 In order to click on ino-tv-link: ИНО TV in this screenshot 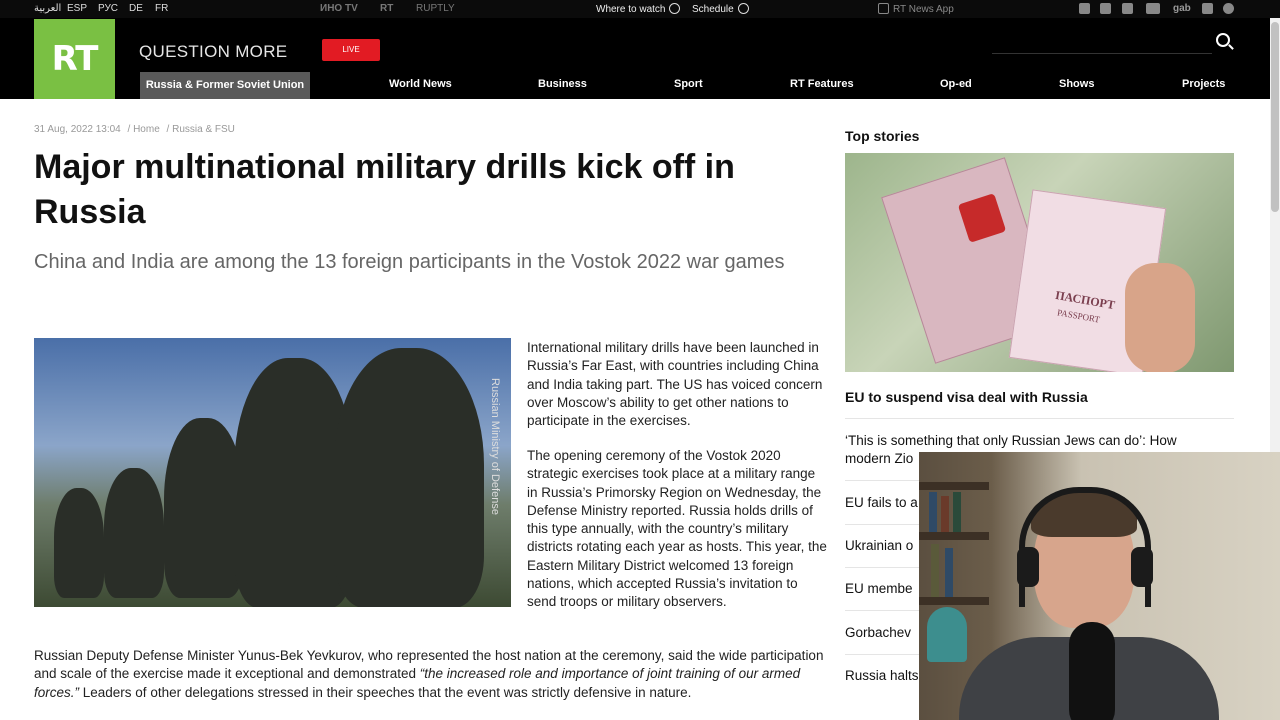, I will do `click(339, 8)`.